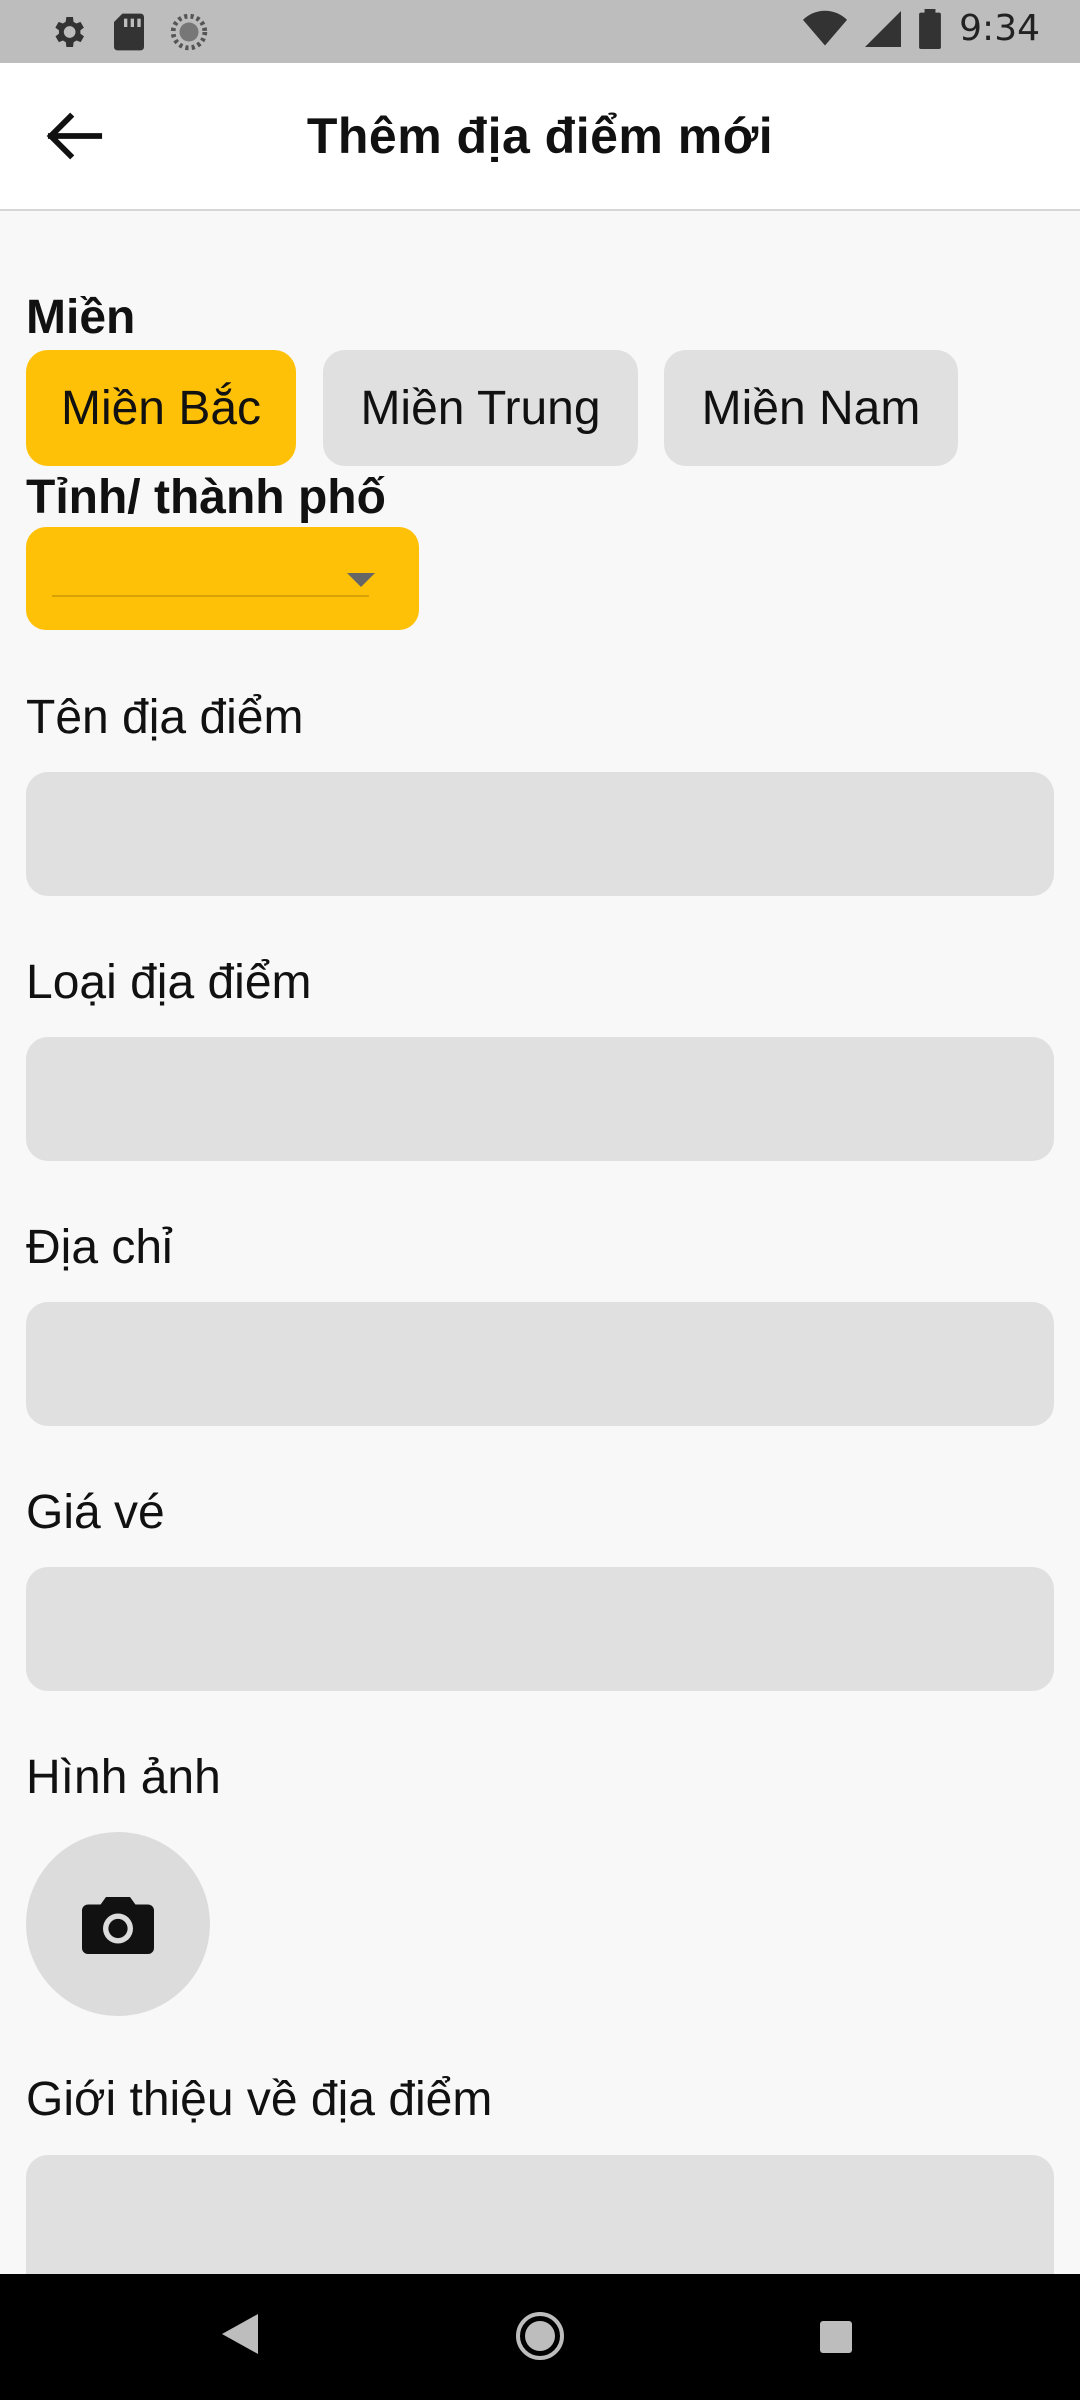 The height and width of the screenshot is (2400, 1080). I want to click on battery-icon, so click(930, 28).